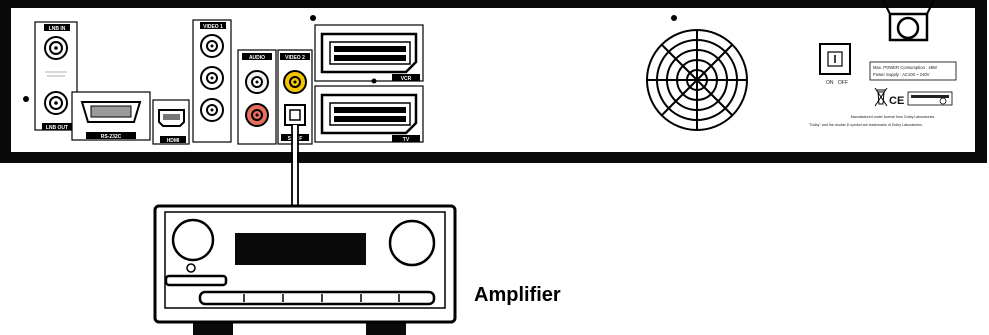  Describe the element at coordinates (901, 74) in the screenshot. I see `power-supply-text: Power Supply : AC100 ~ 240V` at that location.